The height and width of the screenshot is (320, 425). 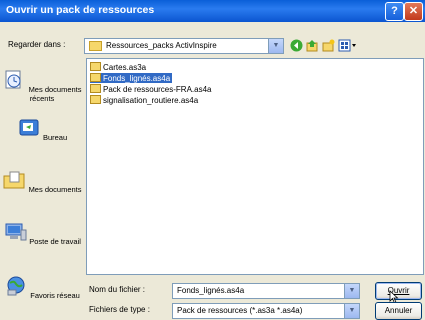 What do you see at coordinates (211, 290) in the screenshot?
I see `filename-value: Fonds_lignés.as4a` at bounding box center [211, 290].